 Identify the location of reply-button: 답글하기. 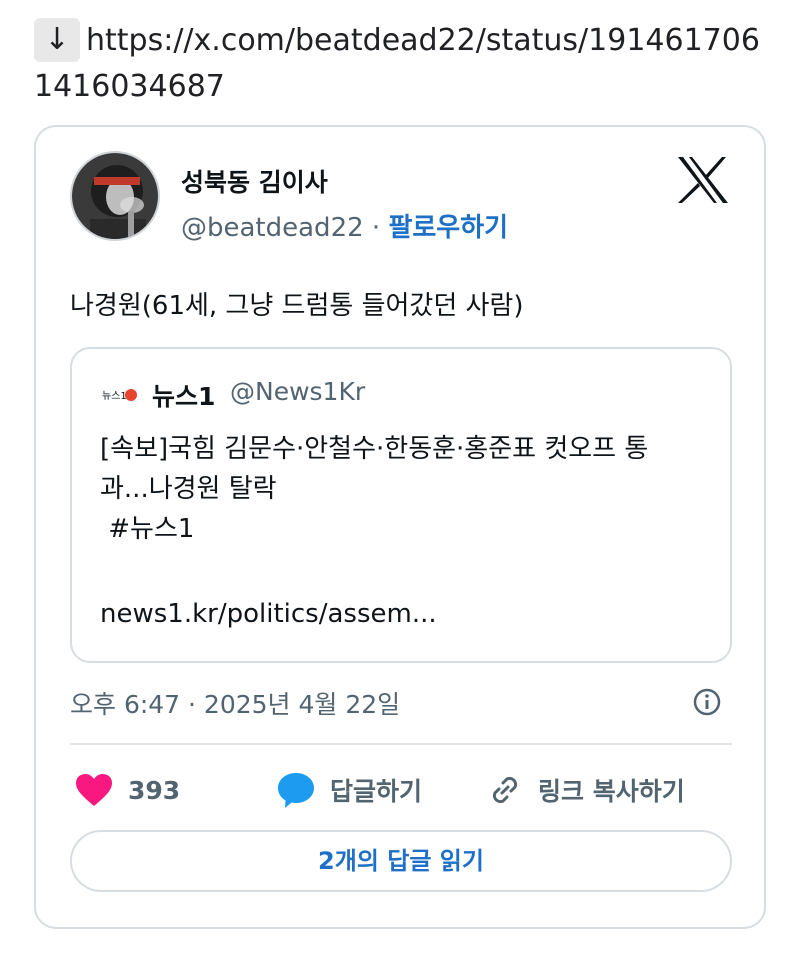
(349, 790).